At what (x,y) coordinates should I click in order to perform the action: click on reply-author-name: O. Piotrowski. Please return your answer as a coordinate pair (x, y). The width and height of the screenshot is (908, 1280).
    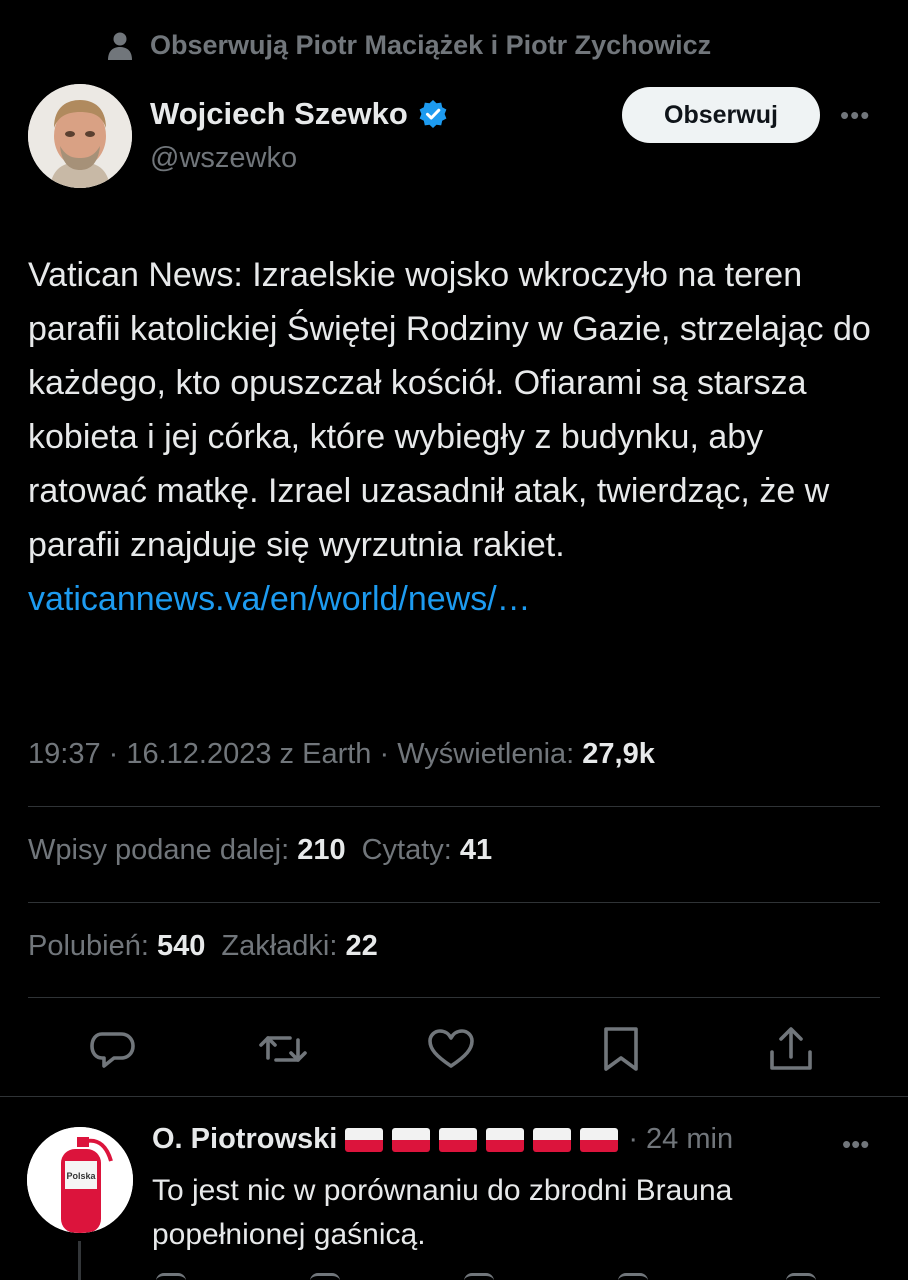
    Looking at the image, I should click on (244, 1139).